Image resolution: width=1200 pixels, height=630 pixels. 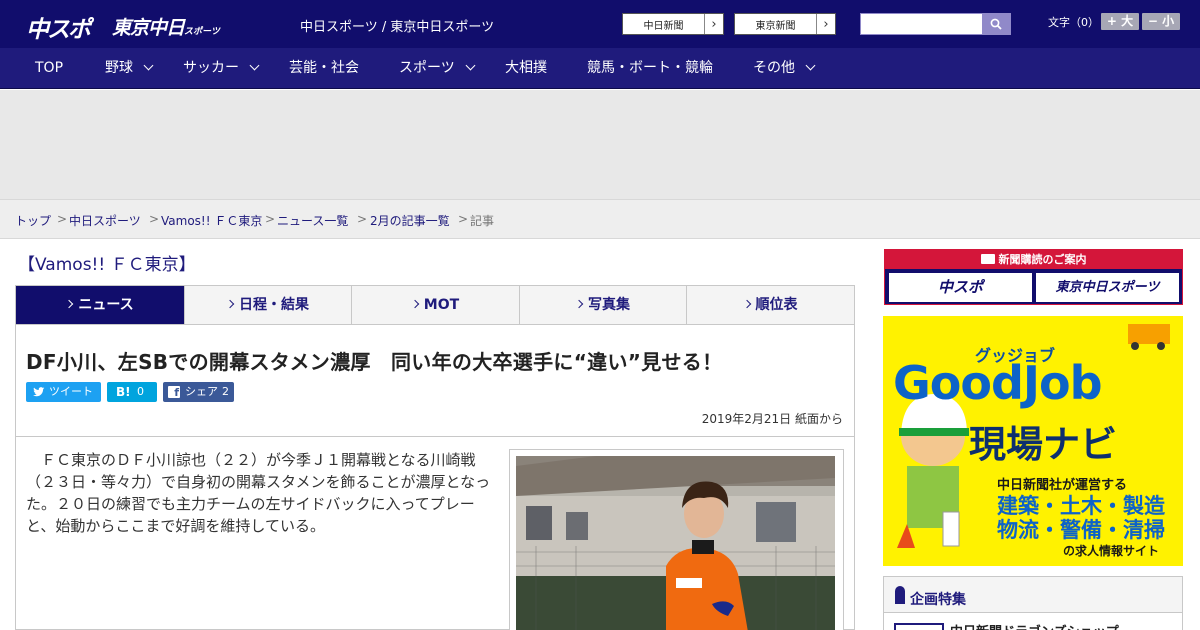 What do you see at coordinates (919, 626) in the screenshot?
I see `feature-item-thumb` at bounding box center [919, 626].